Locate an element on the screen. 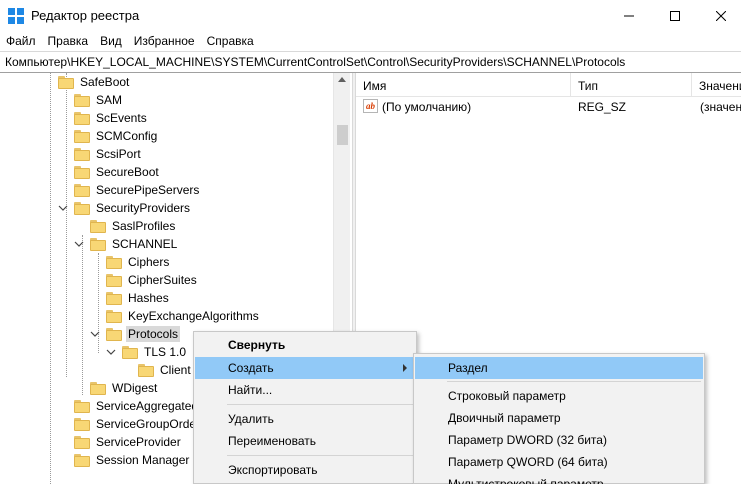 The width and height of the screenshot is (741, 484). tree-item-label: Ciphers is located at coordinates (149, 262).